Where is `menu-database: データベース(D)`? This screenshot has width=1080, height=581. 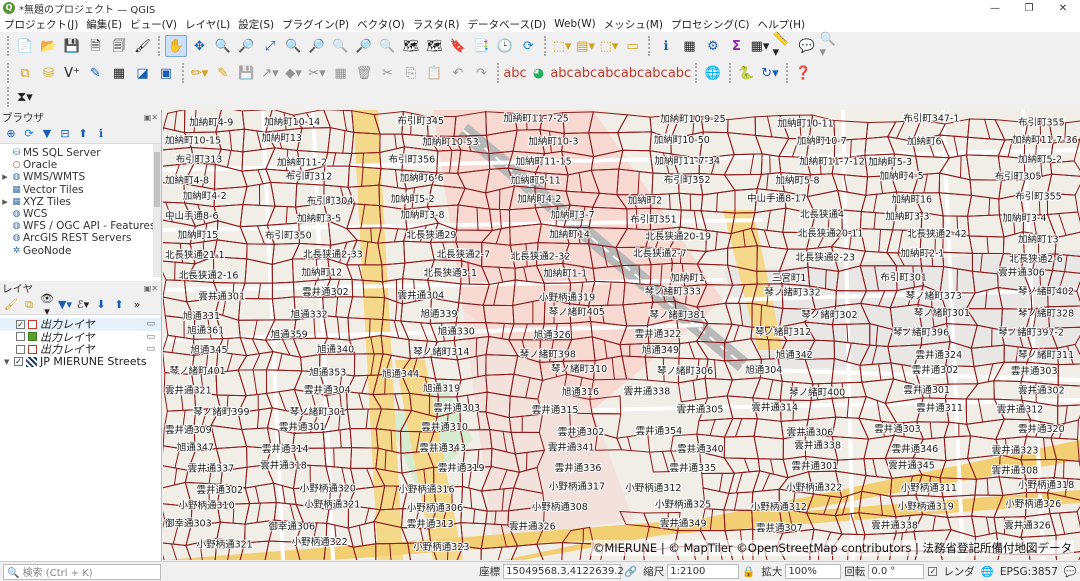 menu-database: データベース(D) is located at coordinates (506, 24).